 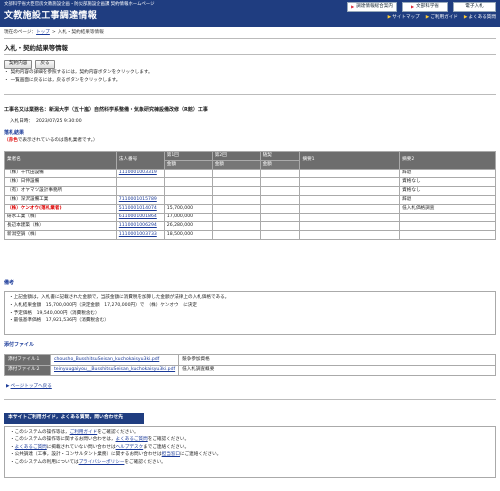 I want to click on remark2-cell: 資格なし, so click(x=447, y=191).